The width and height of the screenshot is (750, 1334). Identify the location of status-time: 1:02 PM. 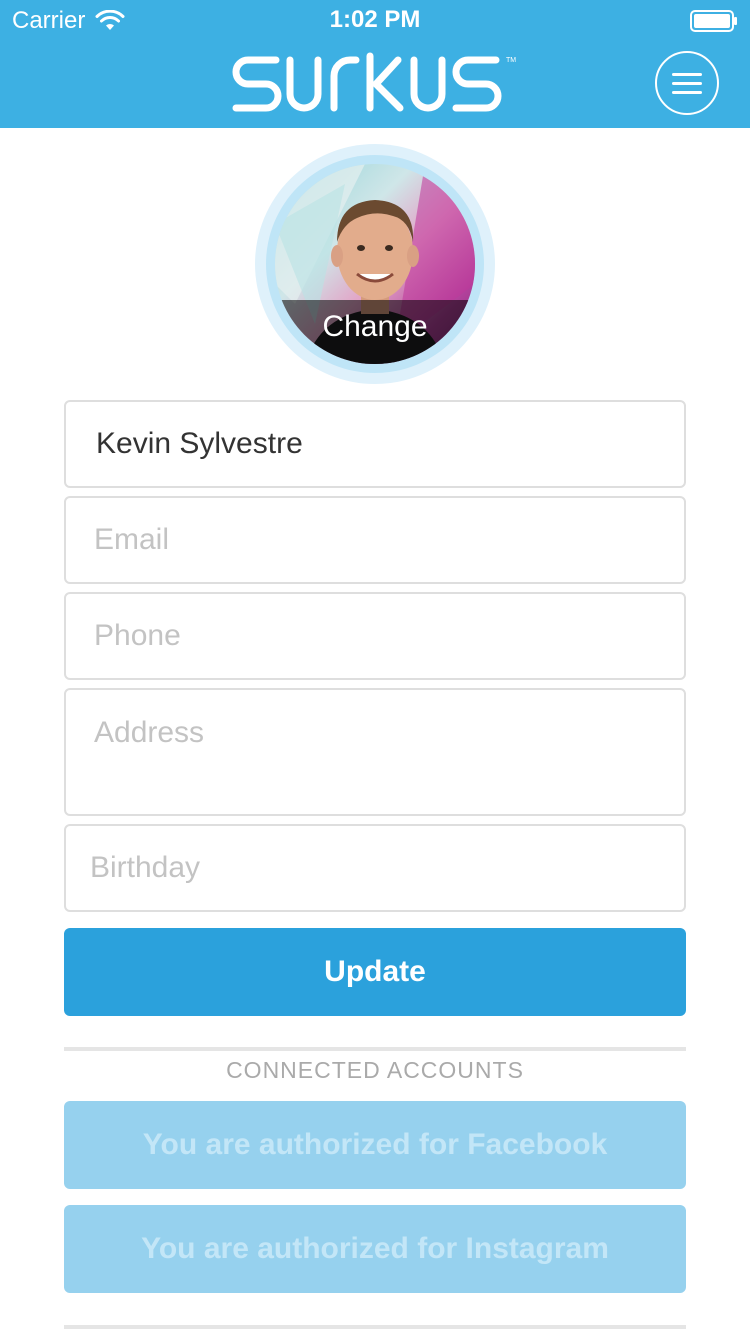
(375, 19).